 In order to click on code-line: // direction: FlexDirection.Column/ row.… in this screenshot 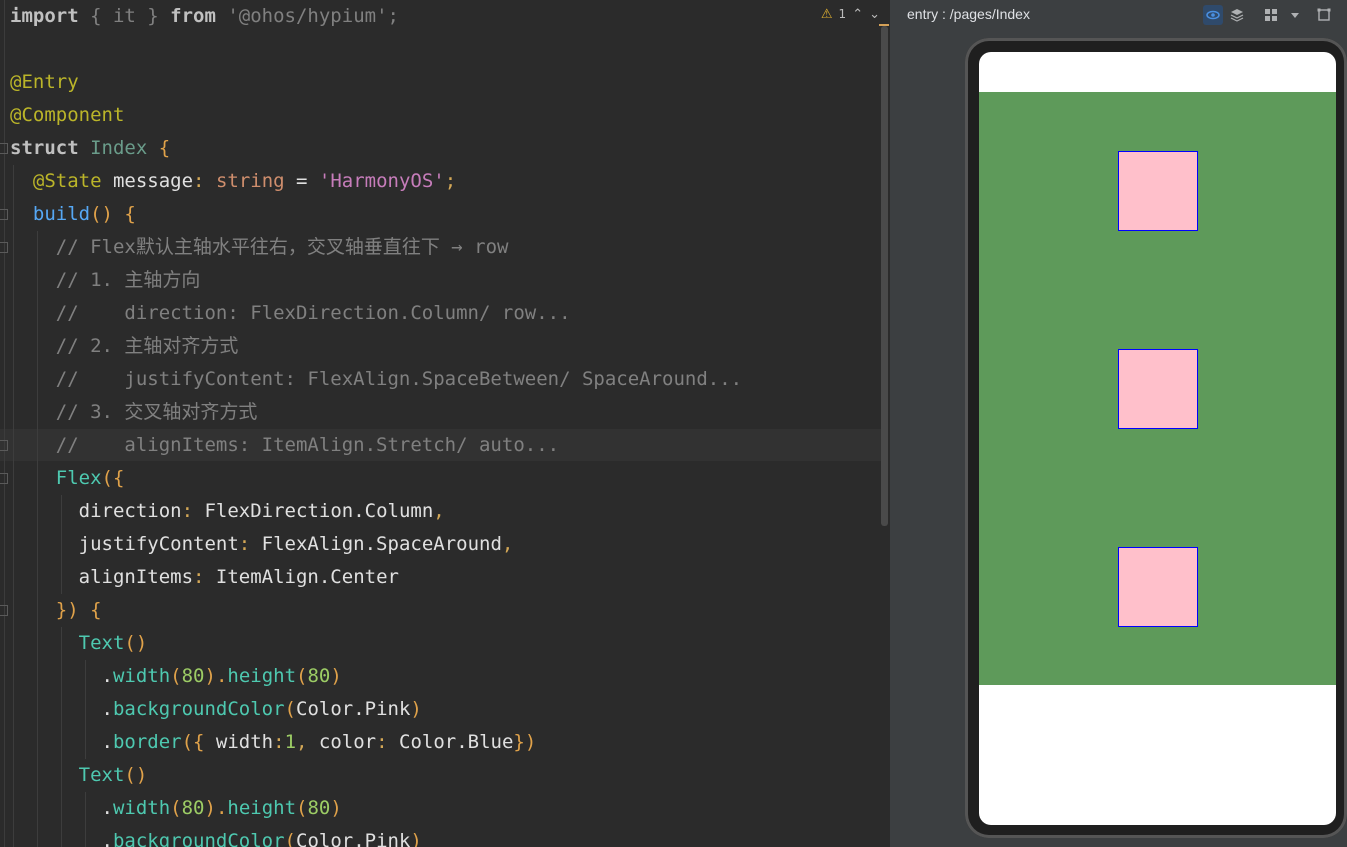, I will do `click(290, 313)`.